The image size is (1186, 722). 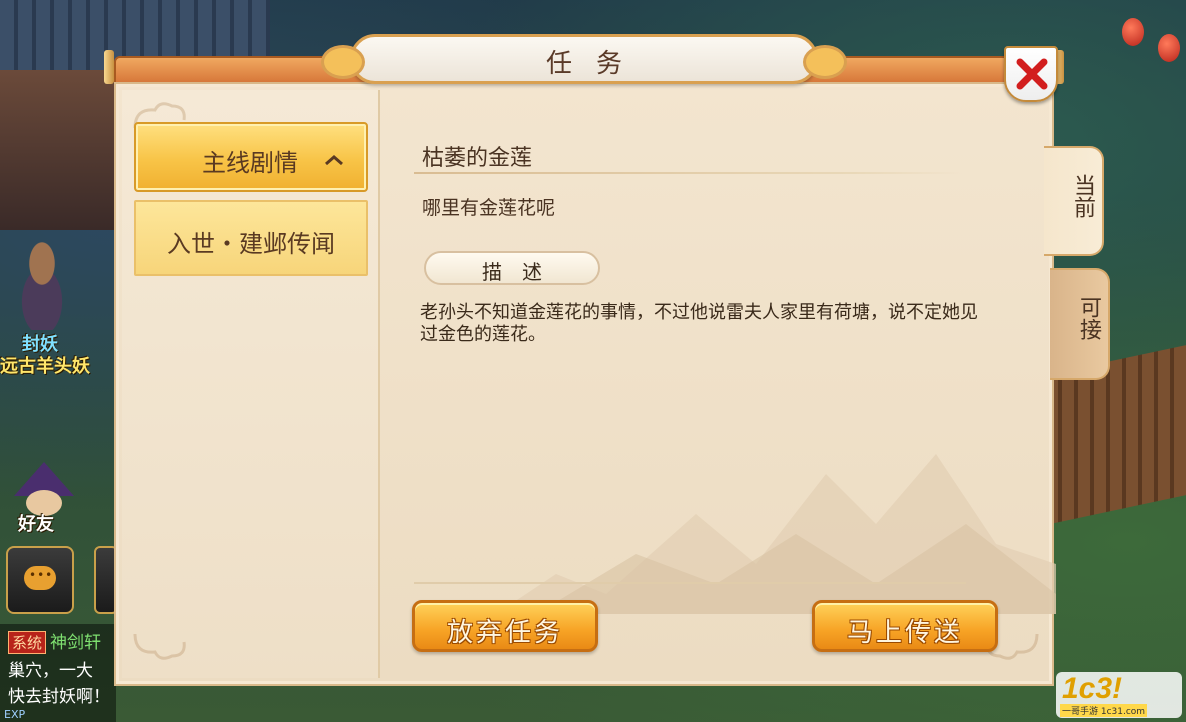 I want to click on description-body: 老孙头不知道金莲花的事情，不过他说雷夫人家里有荷塘，说不定她见过金色的莲花。, so click(x=699, y=323).